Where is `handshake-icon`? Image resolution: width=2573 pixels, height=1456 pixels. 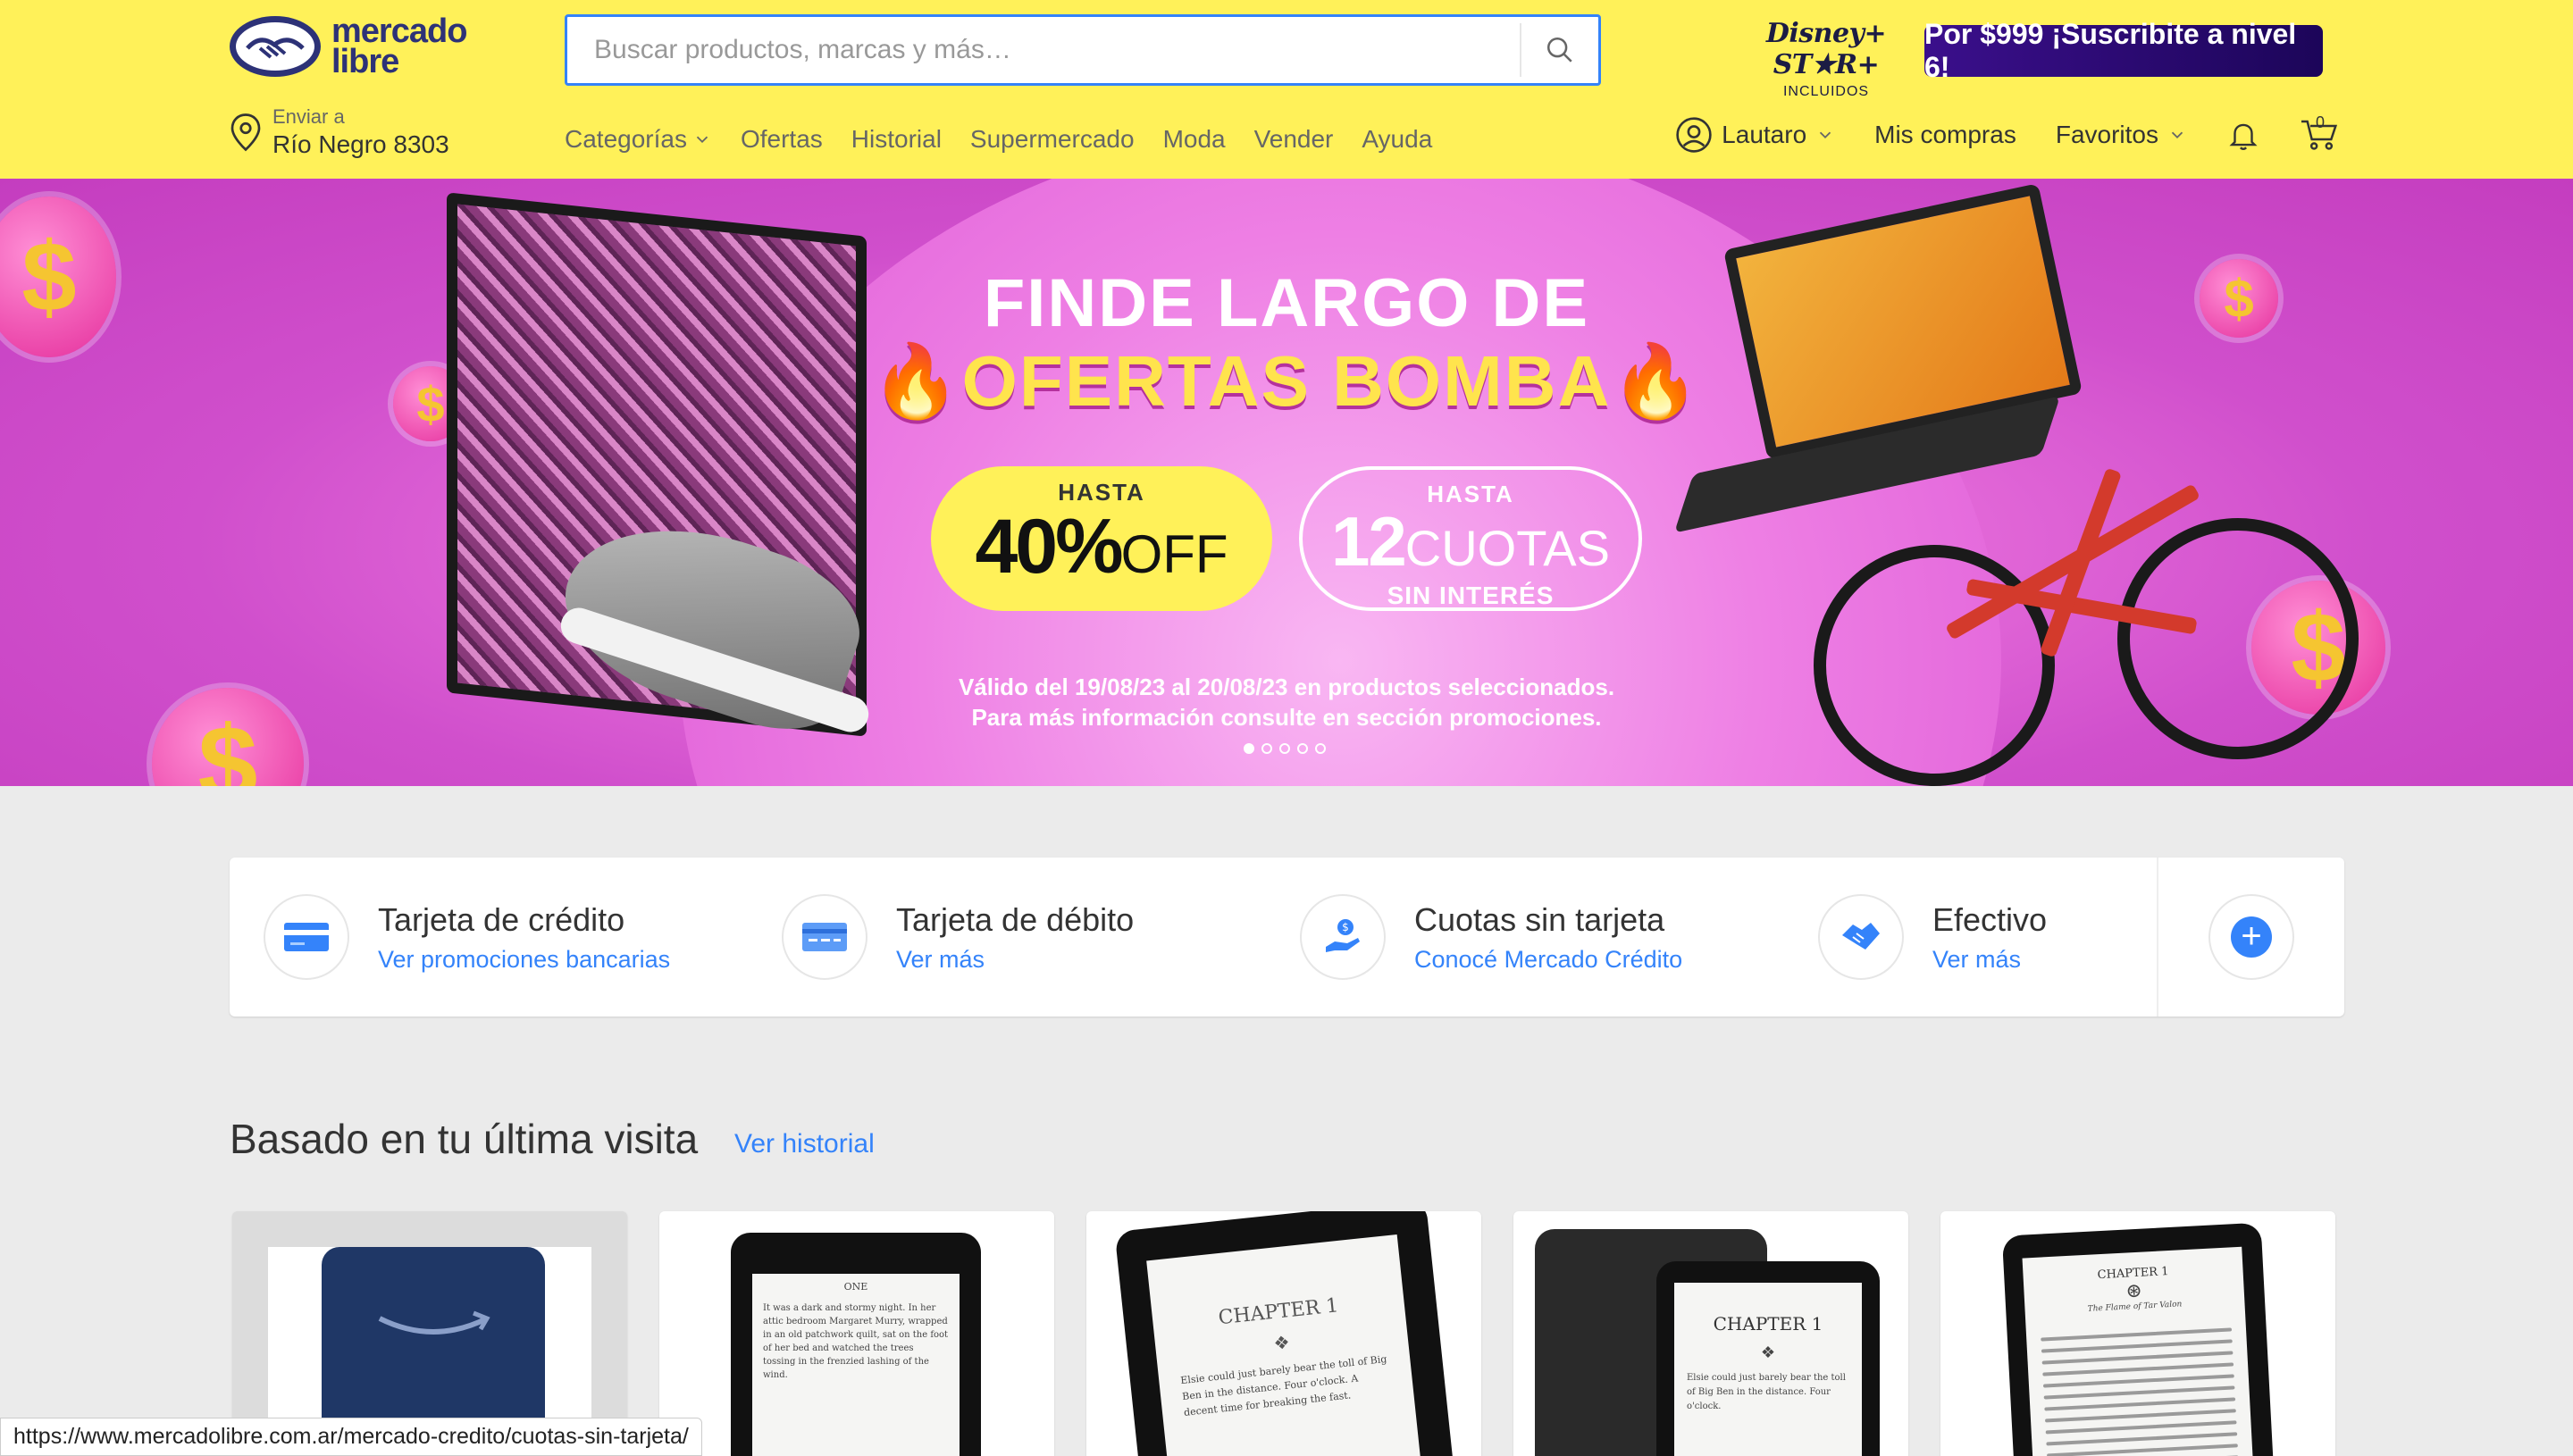
handshake-icon is located at coordinates (1861, 937).